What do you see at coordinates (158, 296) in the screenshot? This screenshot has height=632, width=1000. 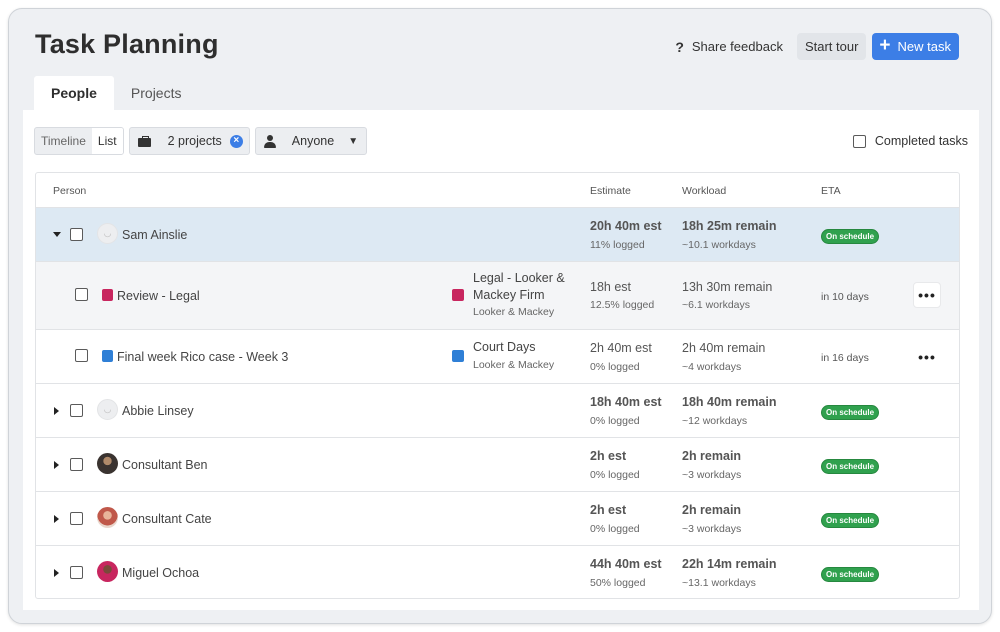 I see `task-name: Review - Legal` at bounding box center [158, 296].